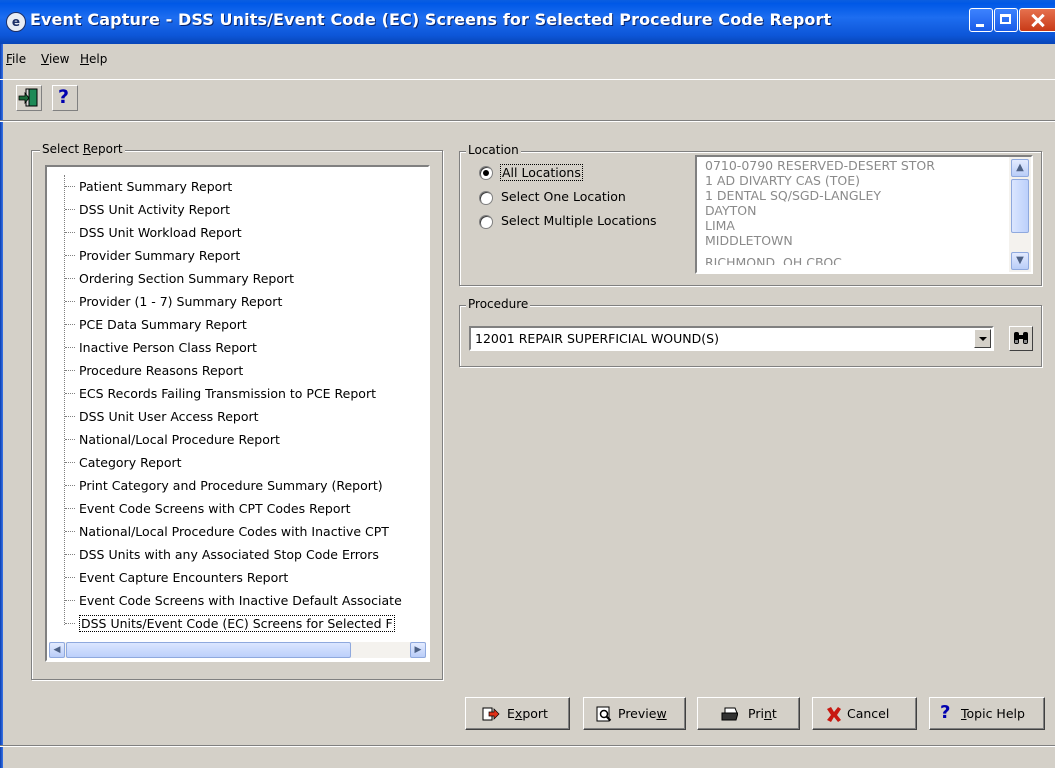 The image size is (1055, 768). Describe the element at coordinates (597, 338) in the screenshot. I see `procedure-value: 12001 REPAIR SUPERFICIAL WOUND(S)` at that location.